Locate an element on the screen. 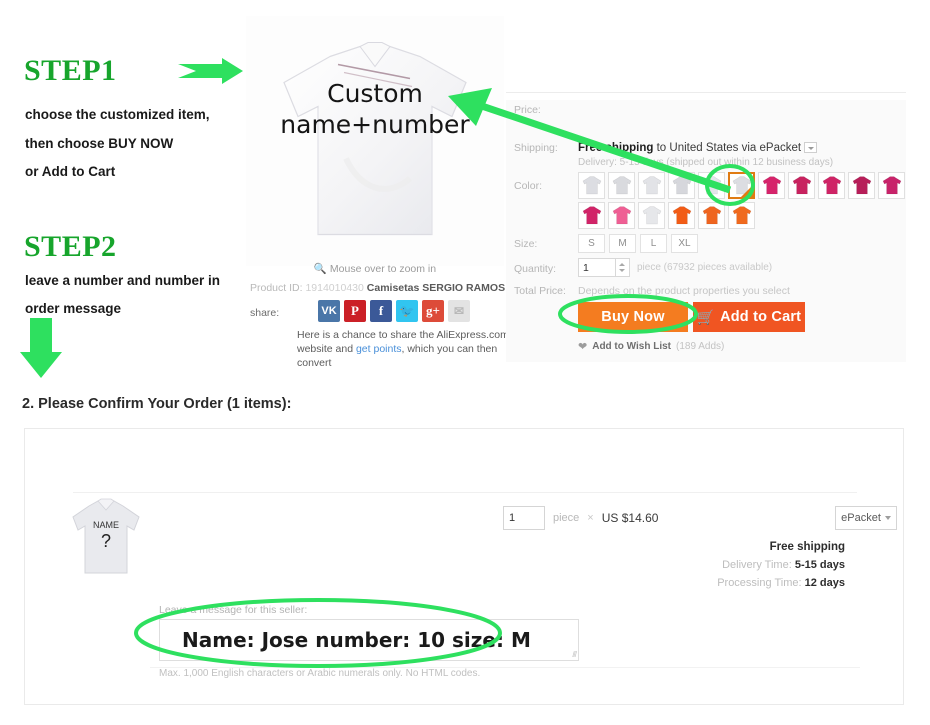 The height and width of the screenshot is (725, 930). size-button-l: L is located at coordinates (653, 243).